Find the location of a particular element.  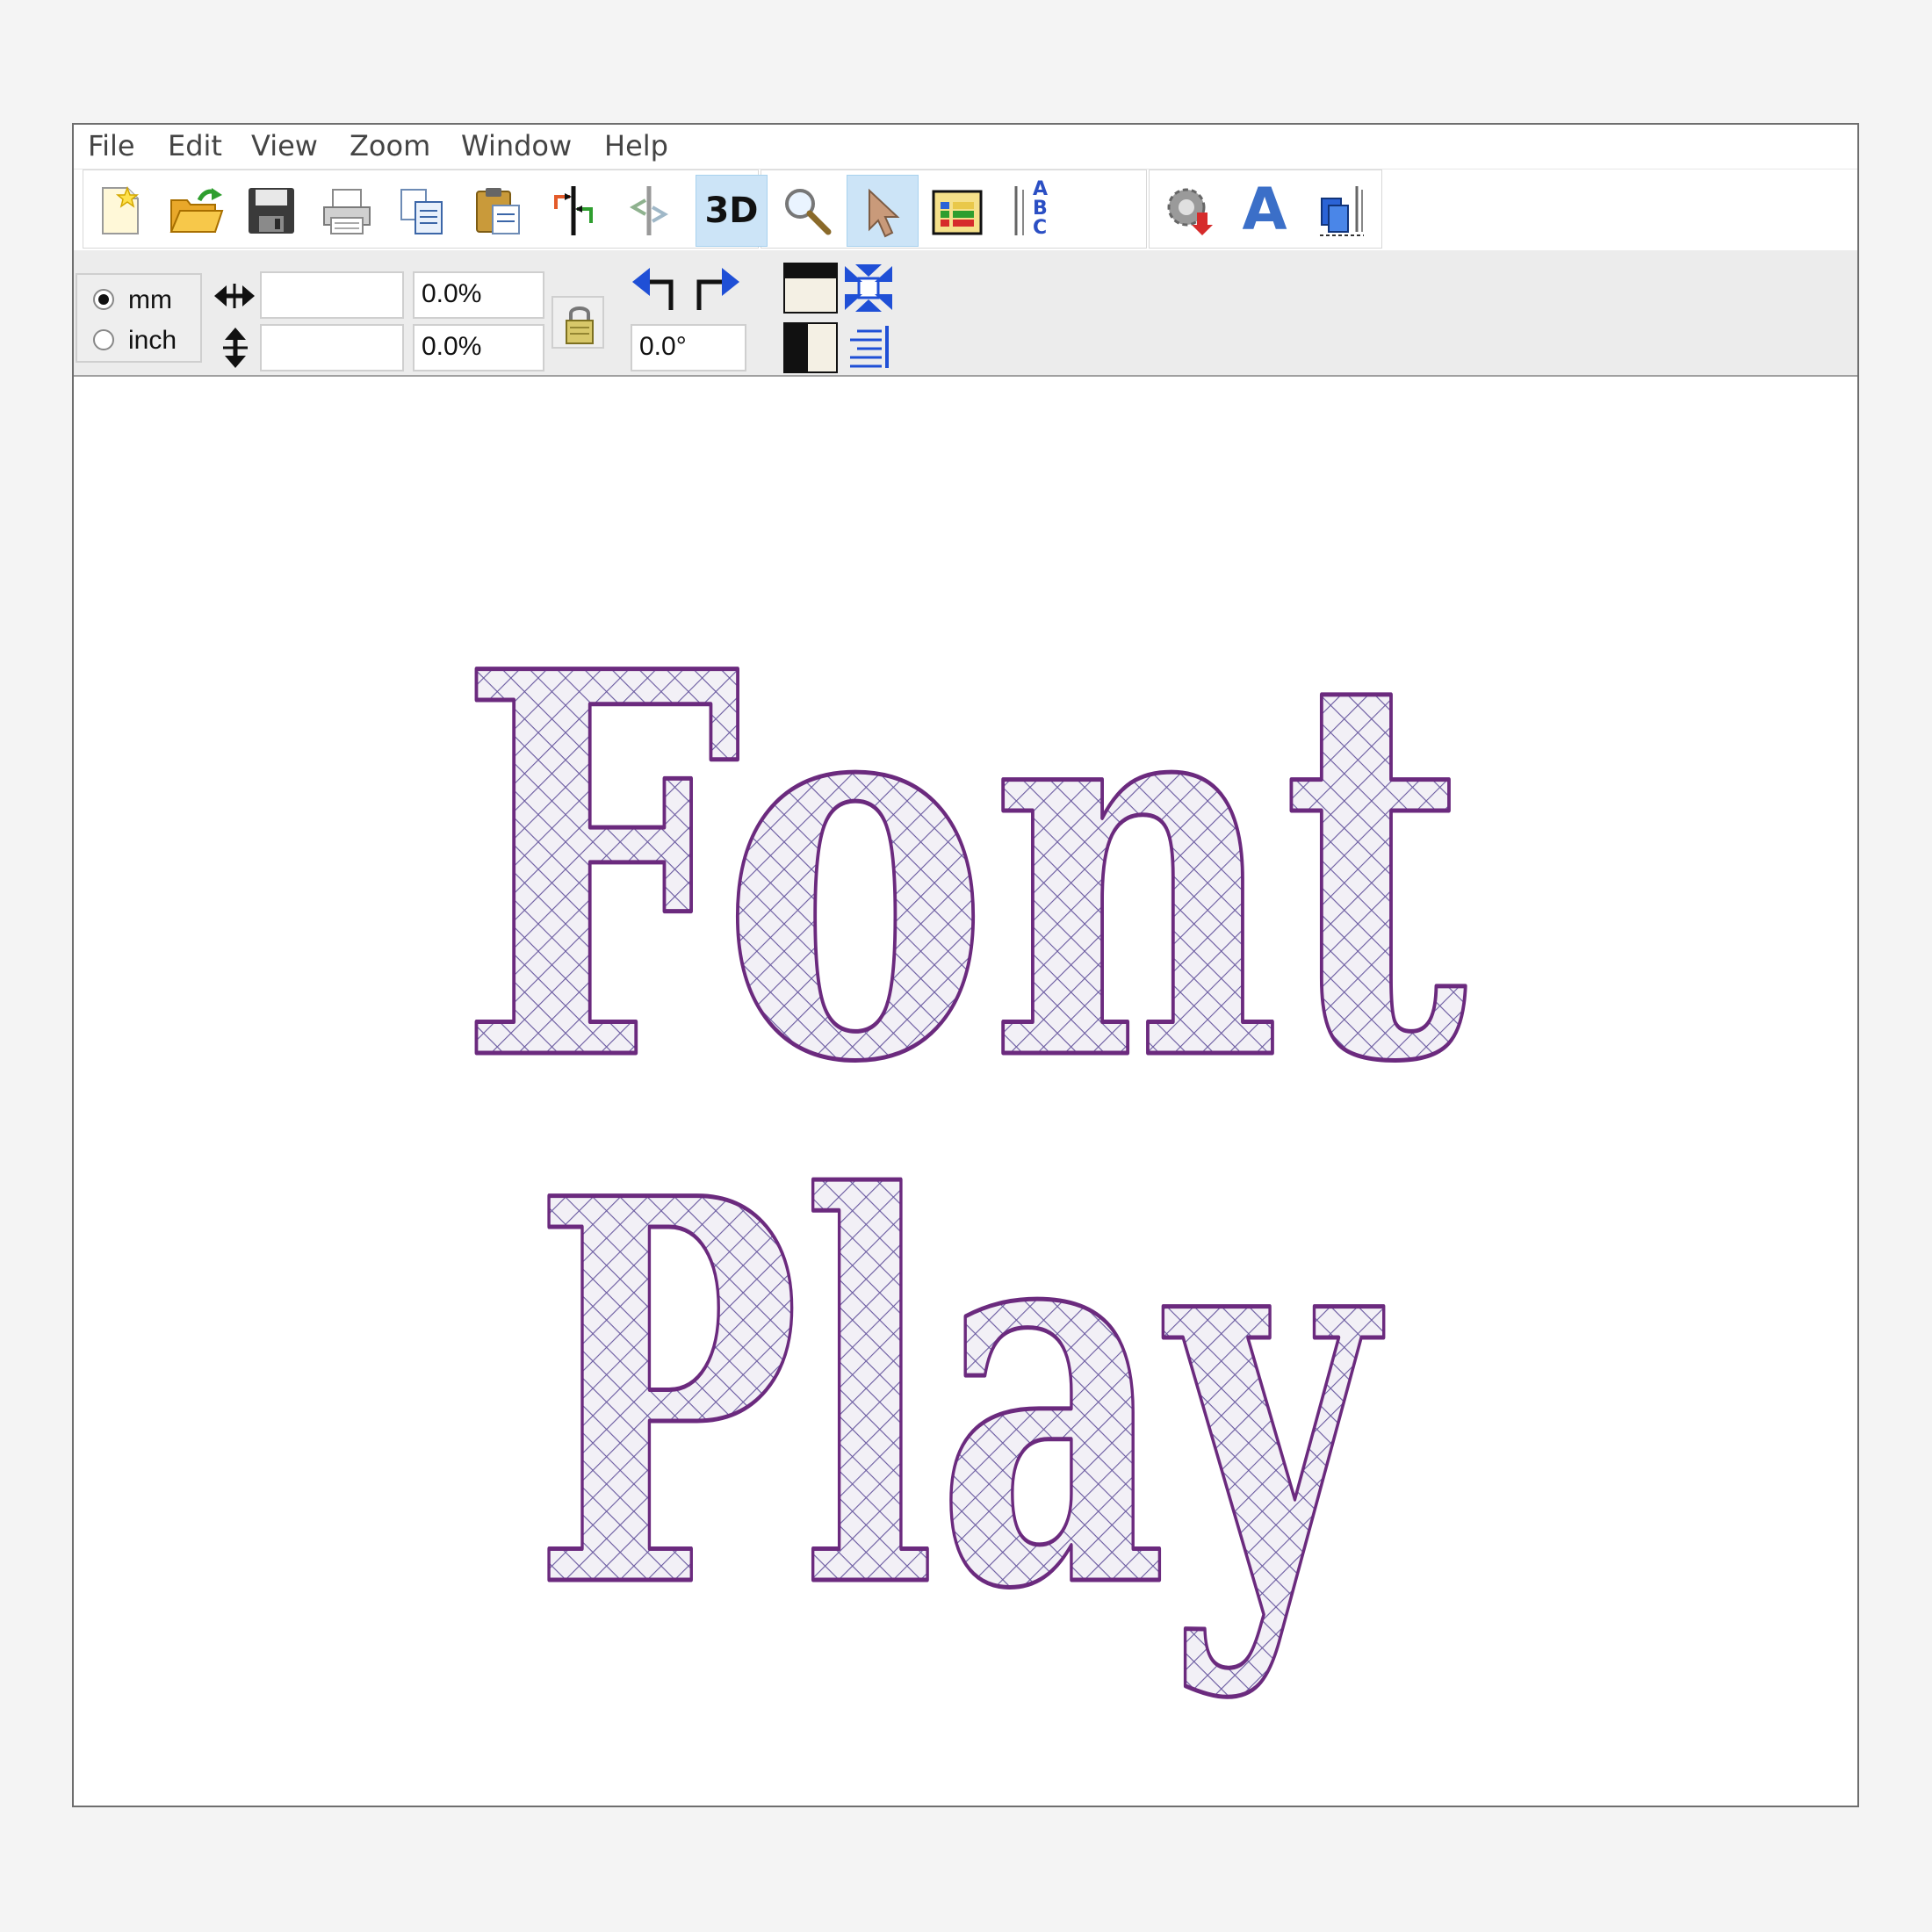

print-button is located at coordinates (347, 211).